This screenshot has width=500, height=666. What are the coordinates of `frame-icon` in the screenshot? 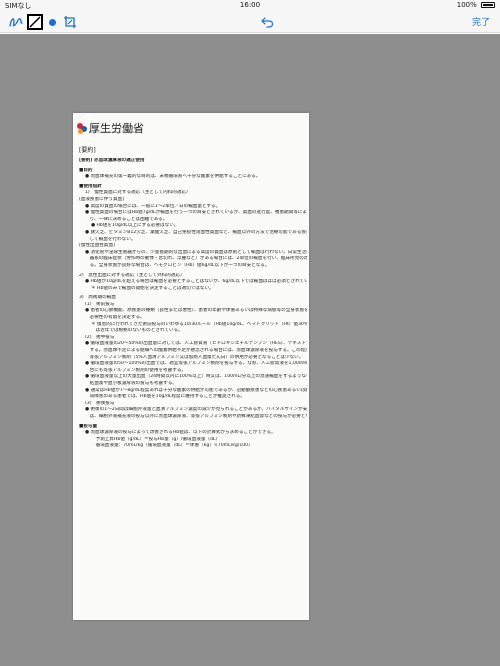 It's located at (35, 22).